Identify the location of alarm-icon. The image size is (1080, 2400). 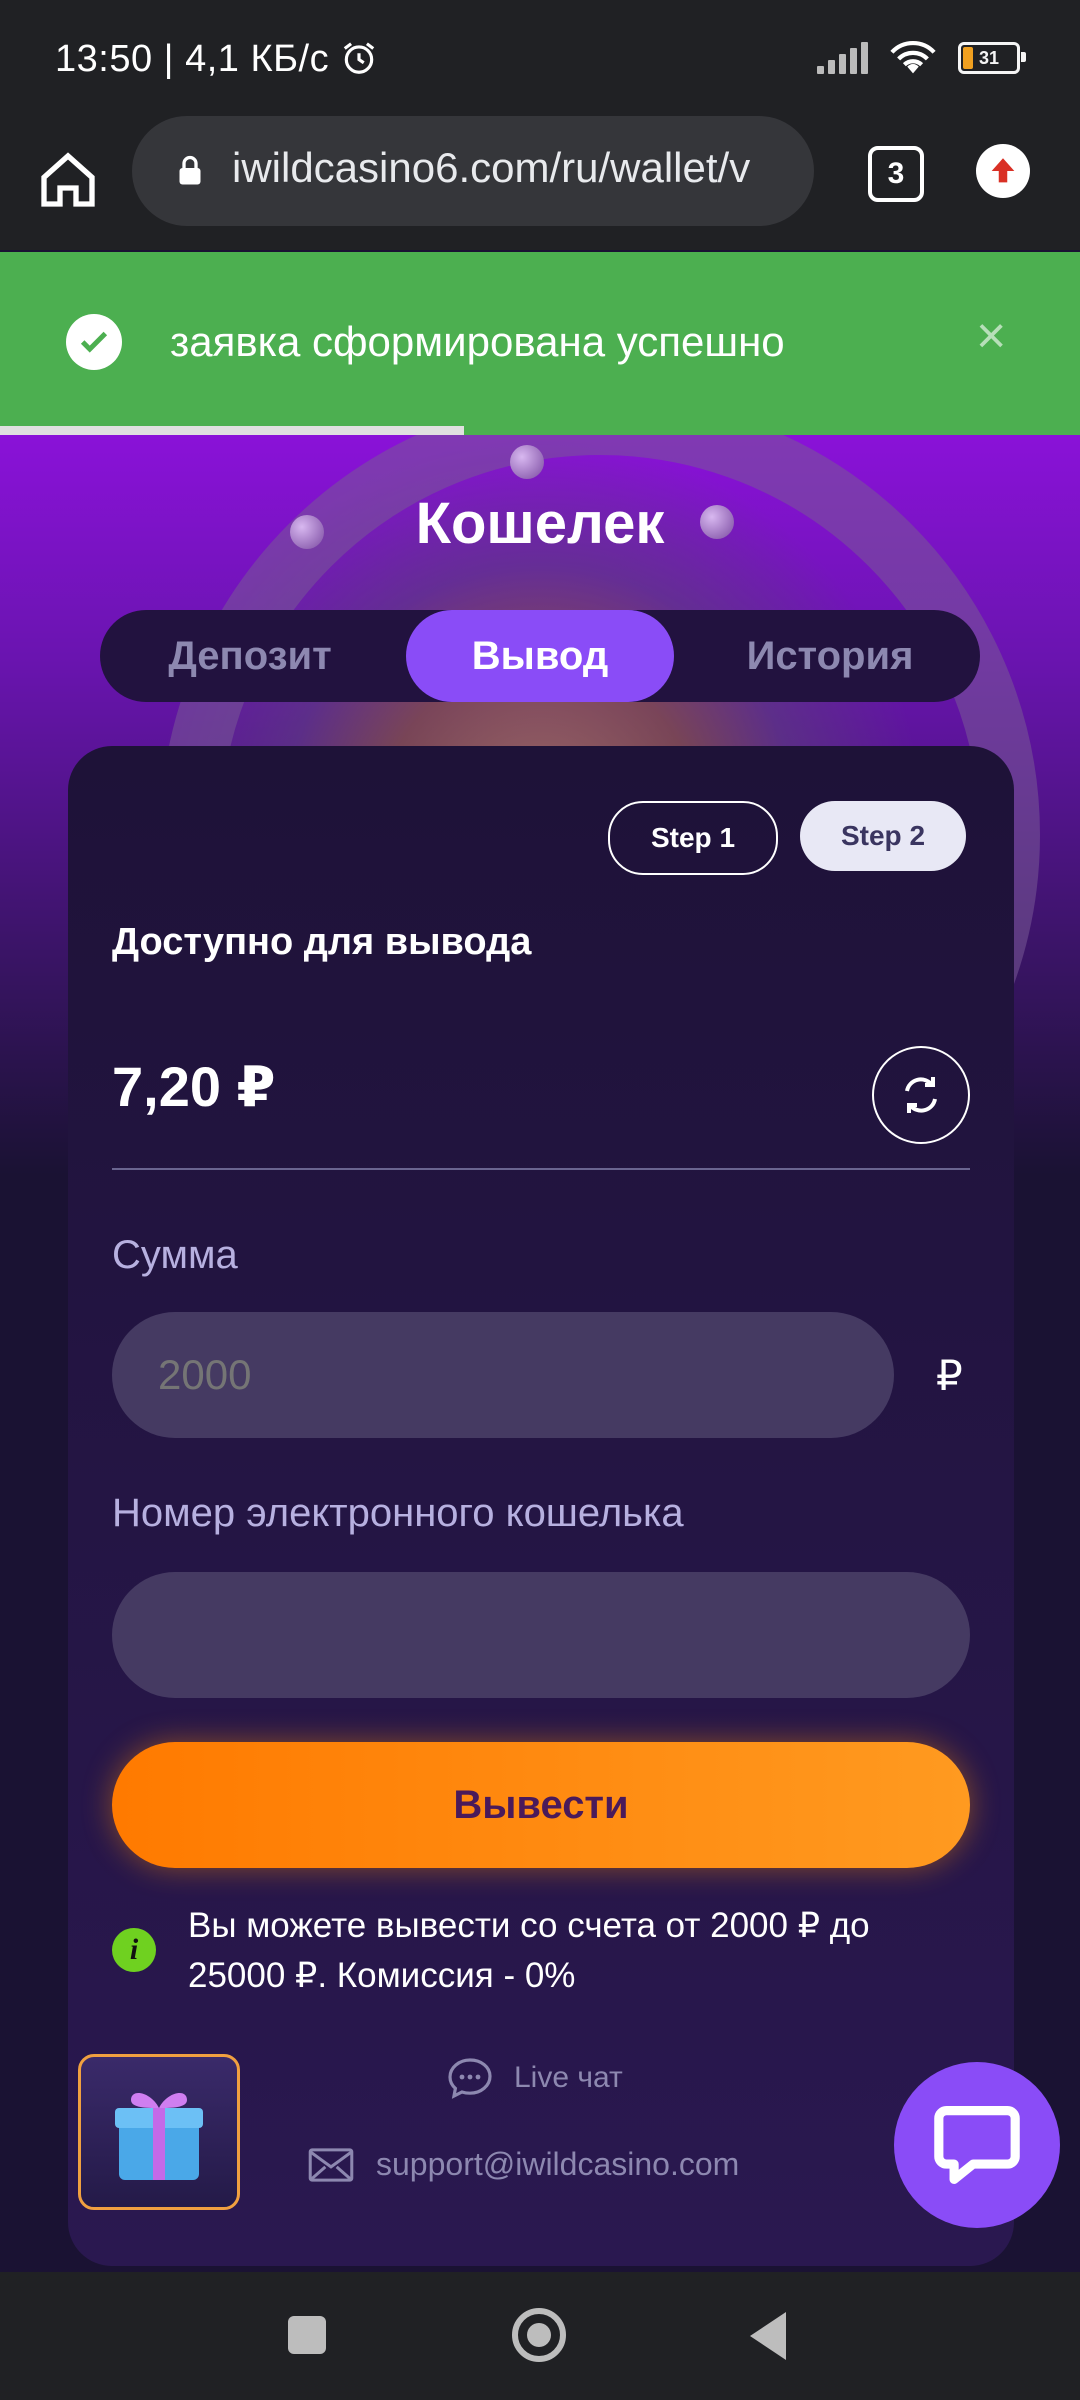
(359, 58).